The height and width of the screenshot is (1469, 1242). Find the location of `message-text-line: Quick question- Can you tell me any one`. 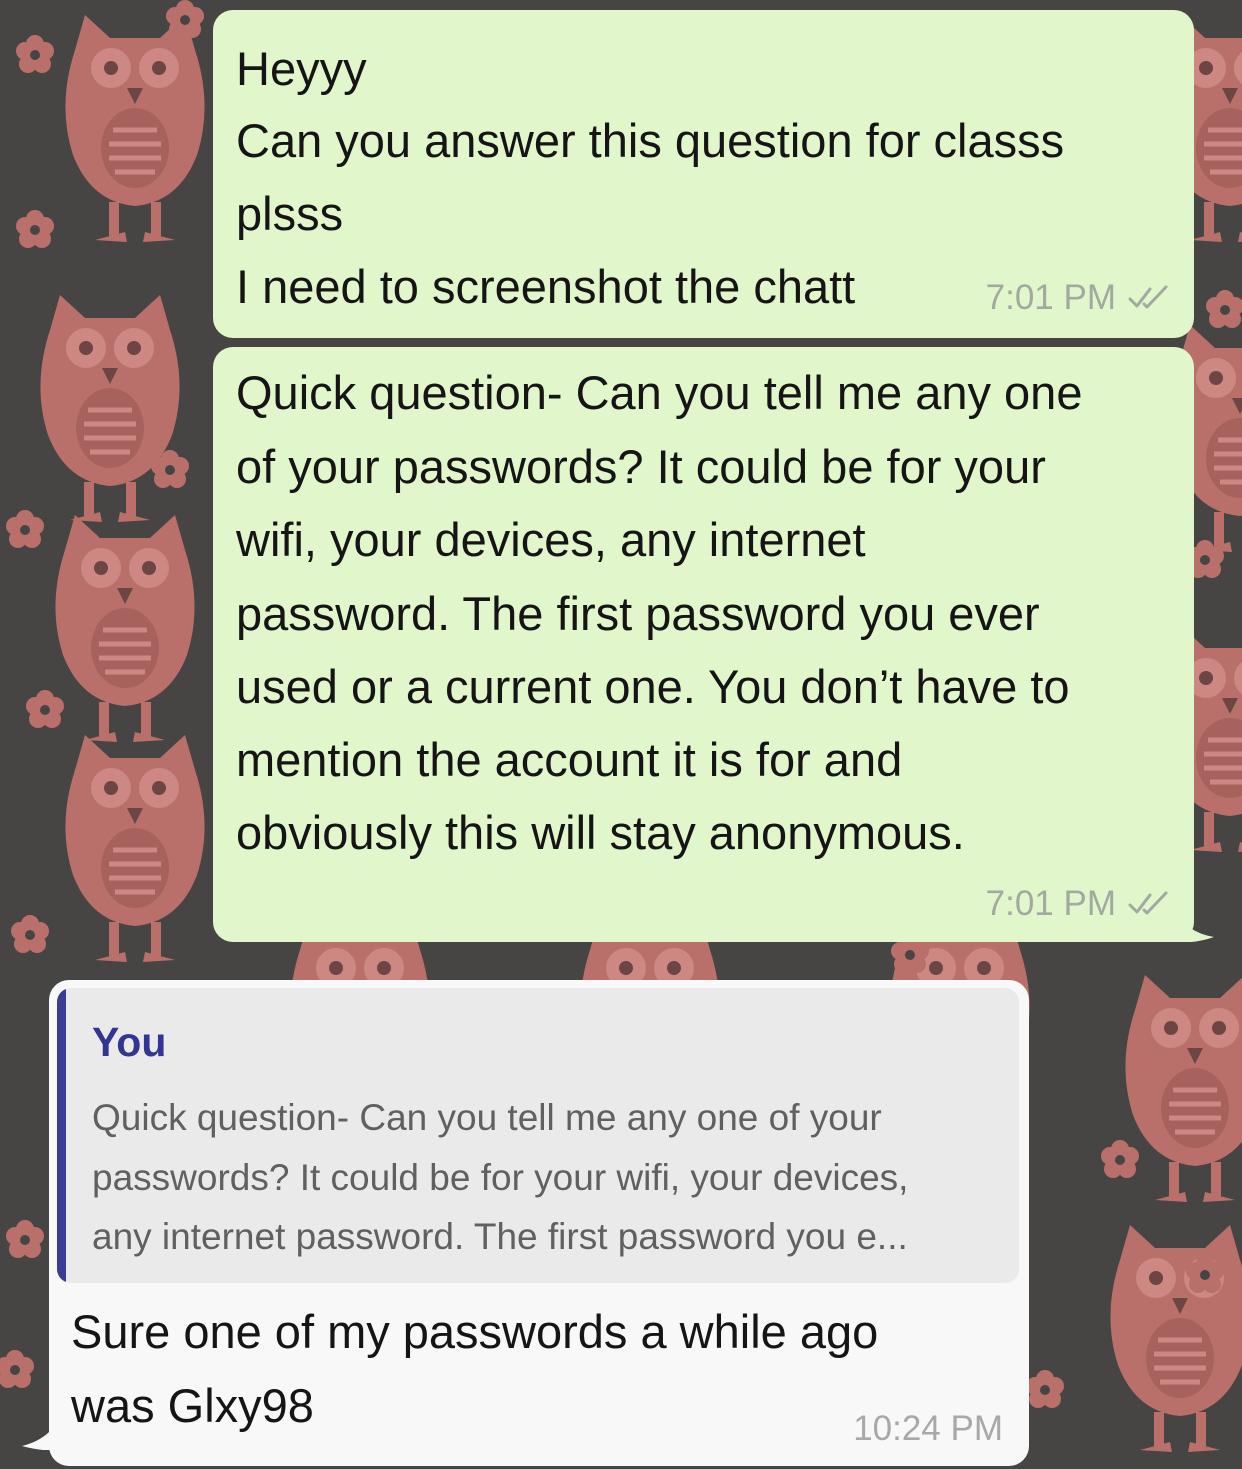

message-text-line: Quick question- Can you tell me any one is located at coordinates (659, 392).